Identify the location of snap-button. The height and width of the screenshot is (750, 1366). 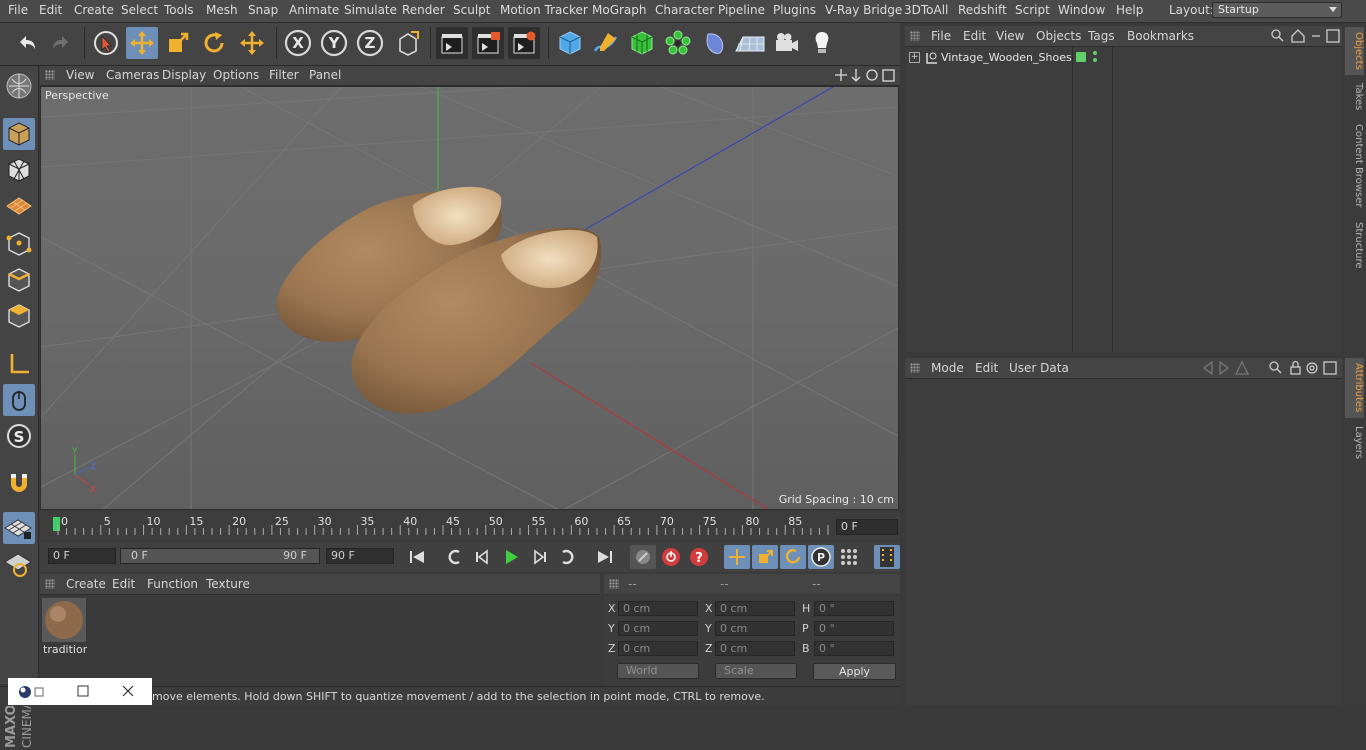
(19, 482).